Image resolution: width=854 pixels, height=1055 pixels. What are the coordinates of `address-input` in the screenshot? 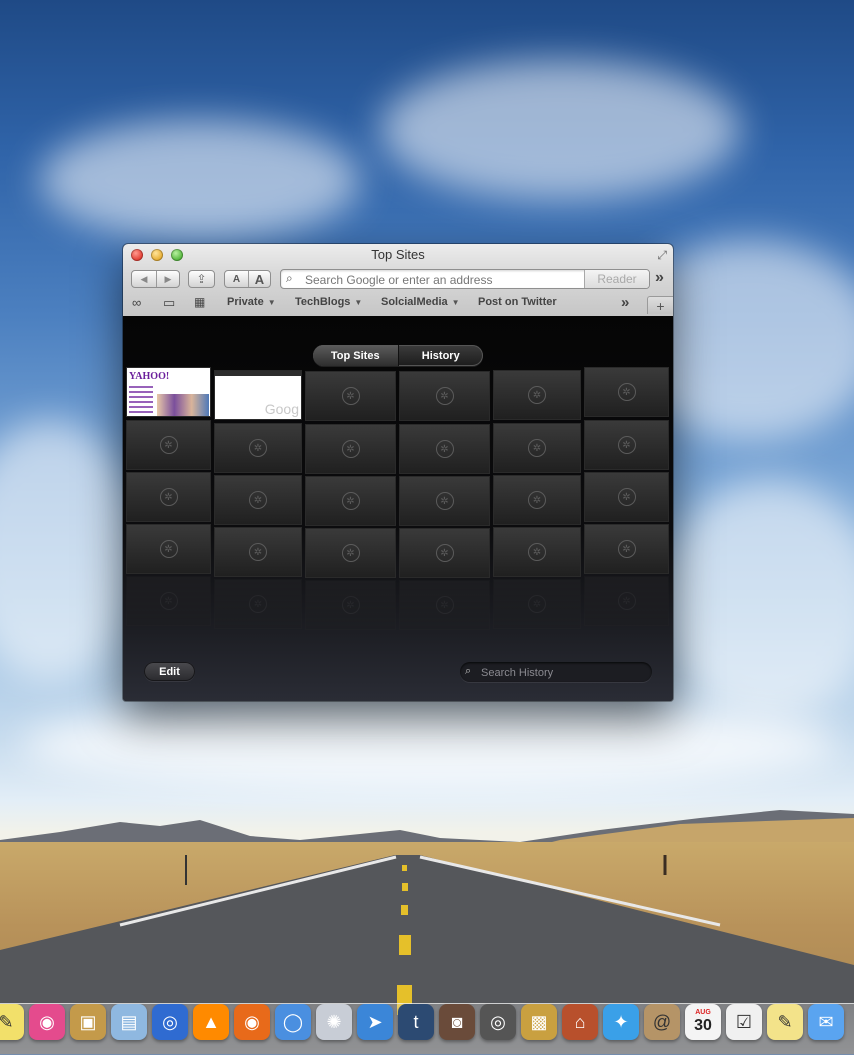 It's located at (445, 280).